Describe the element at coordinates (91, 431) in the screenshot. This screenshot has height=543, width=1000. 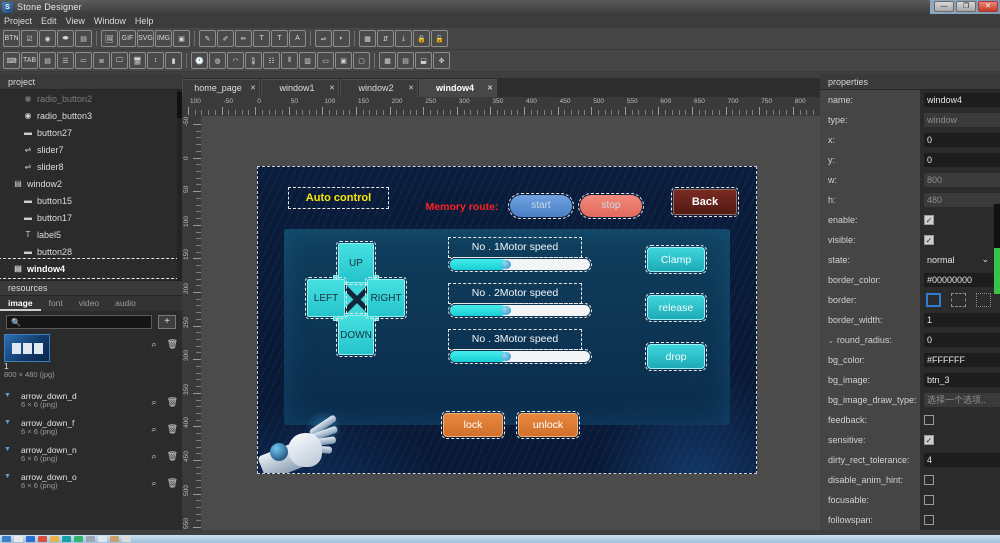
I see `resource-item: ▼ arrow_down_f 6 × 6 (png) ⌕ 🗑` at that location.